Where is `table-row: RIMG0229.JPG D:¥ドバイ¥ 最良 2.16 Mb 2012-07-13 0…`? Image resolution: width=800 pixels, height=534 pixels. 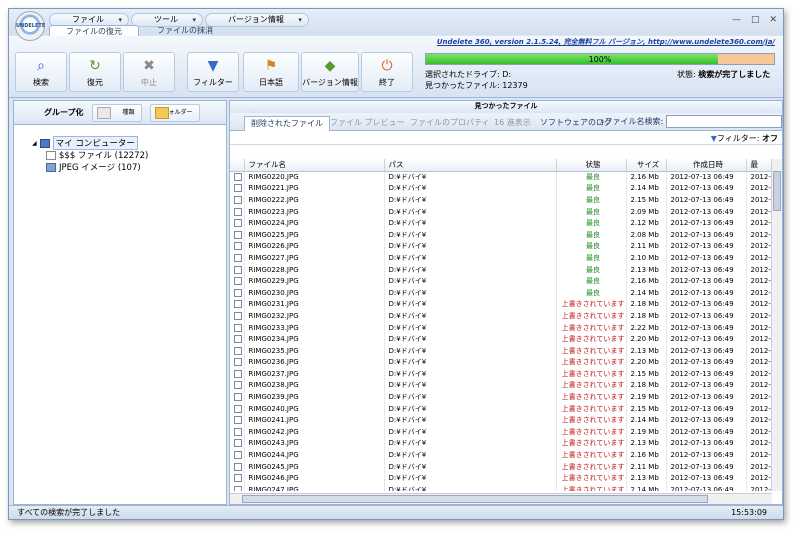
table-row: RIMG0229.JPG D:¥ドバイ¥ 最良 2.16 Mb 2012-07-13 0… is located at coordinates (501, 281).